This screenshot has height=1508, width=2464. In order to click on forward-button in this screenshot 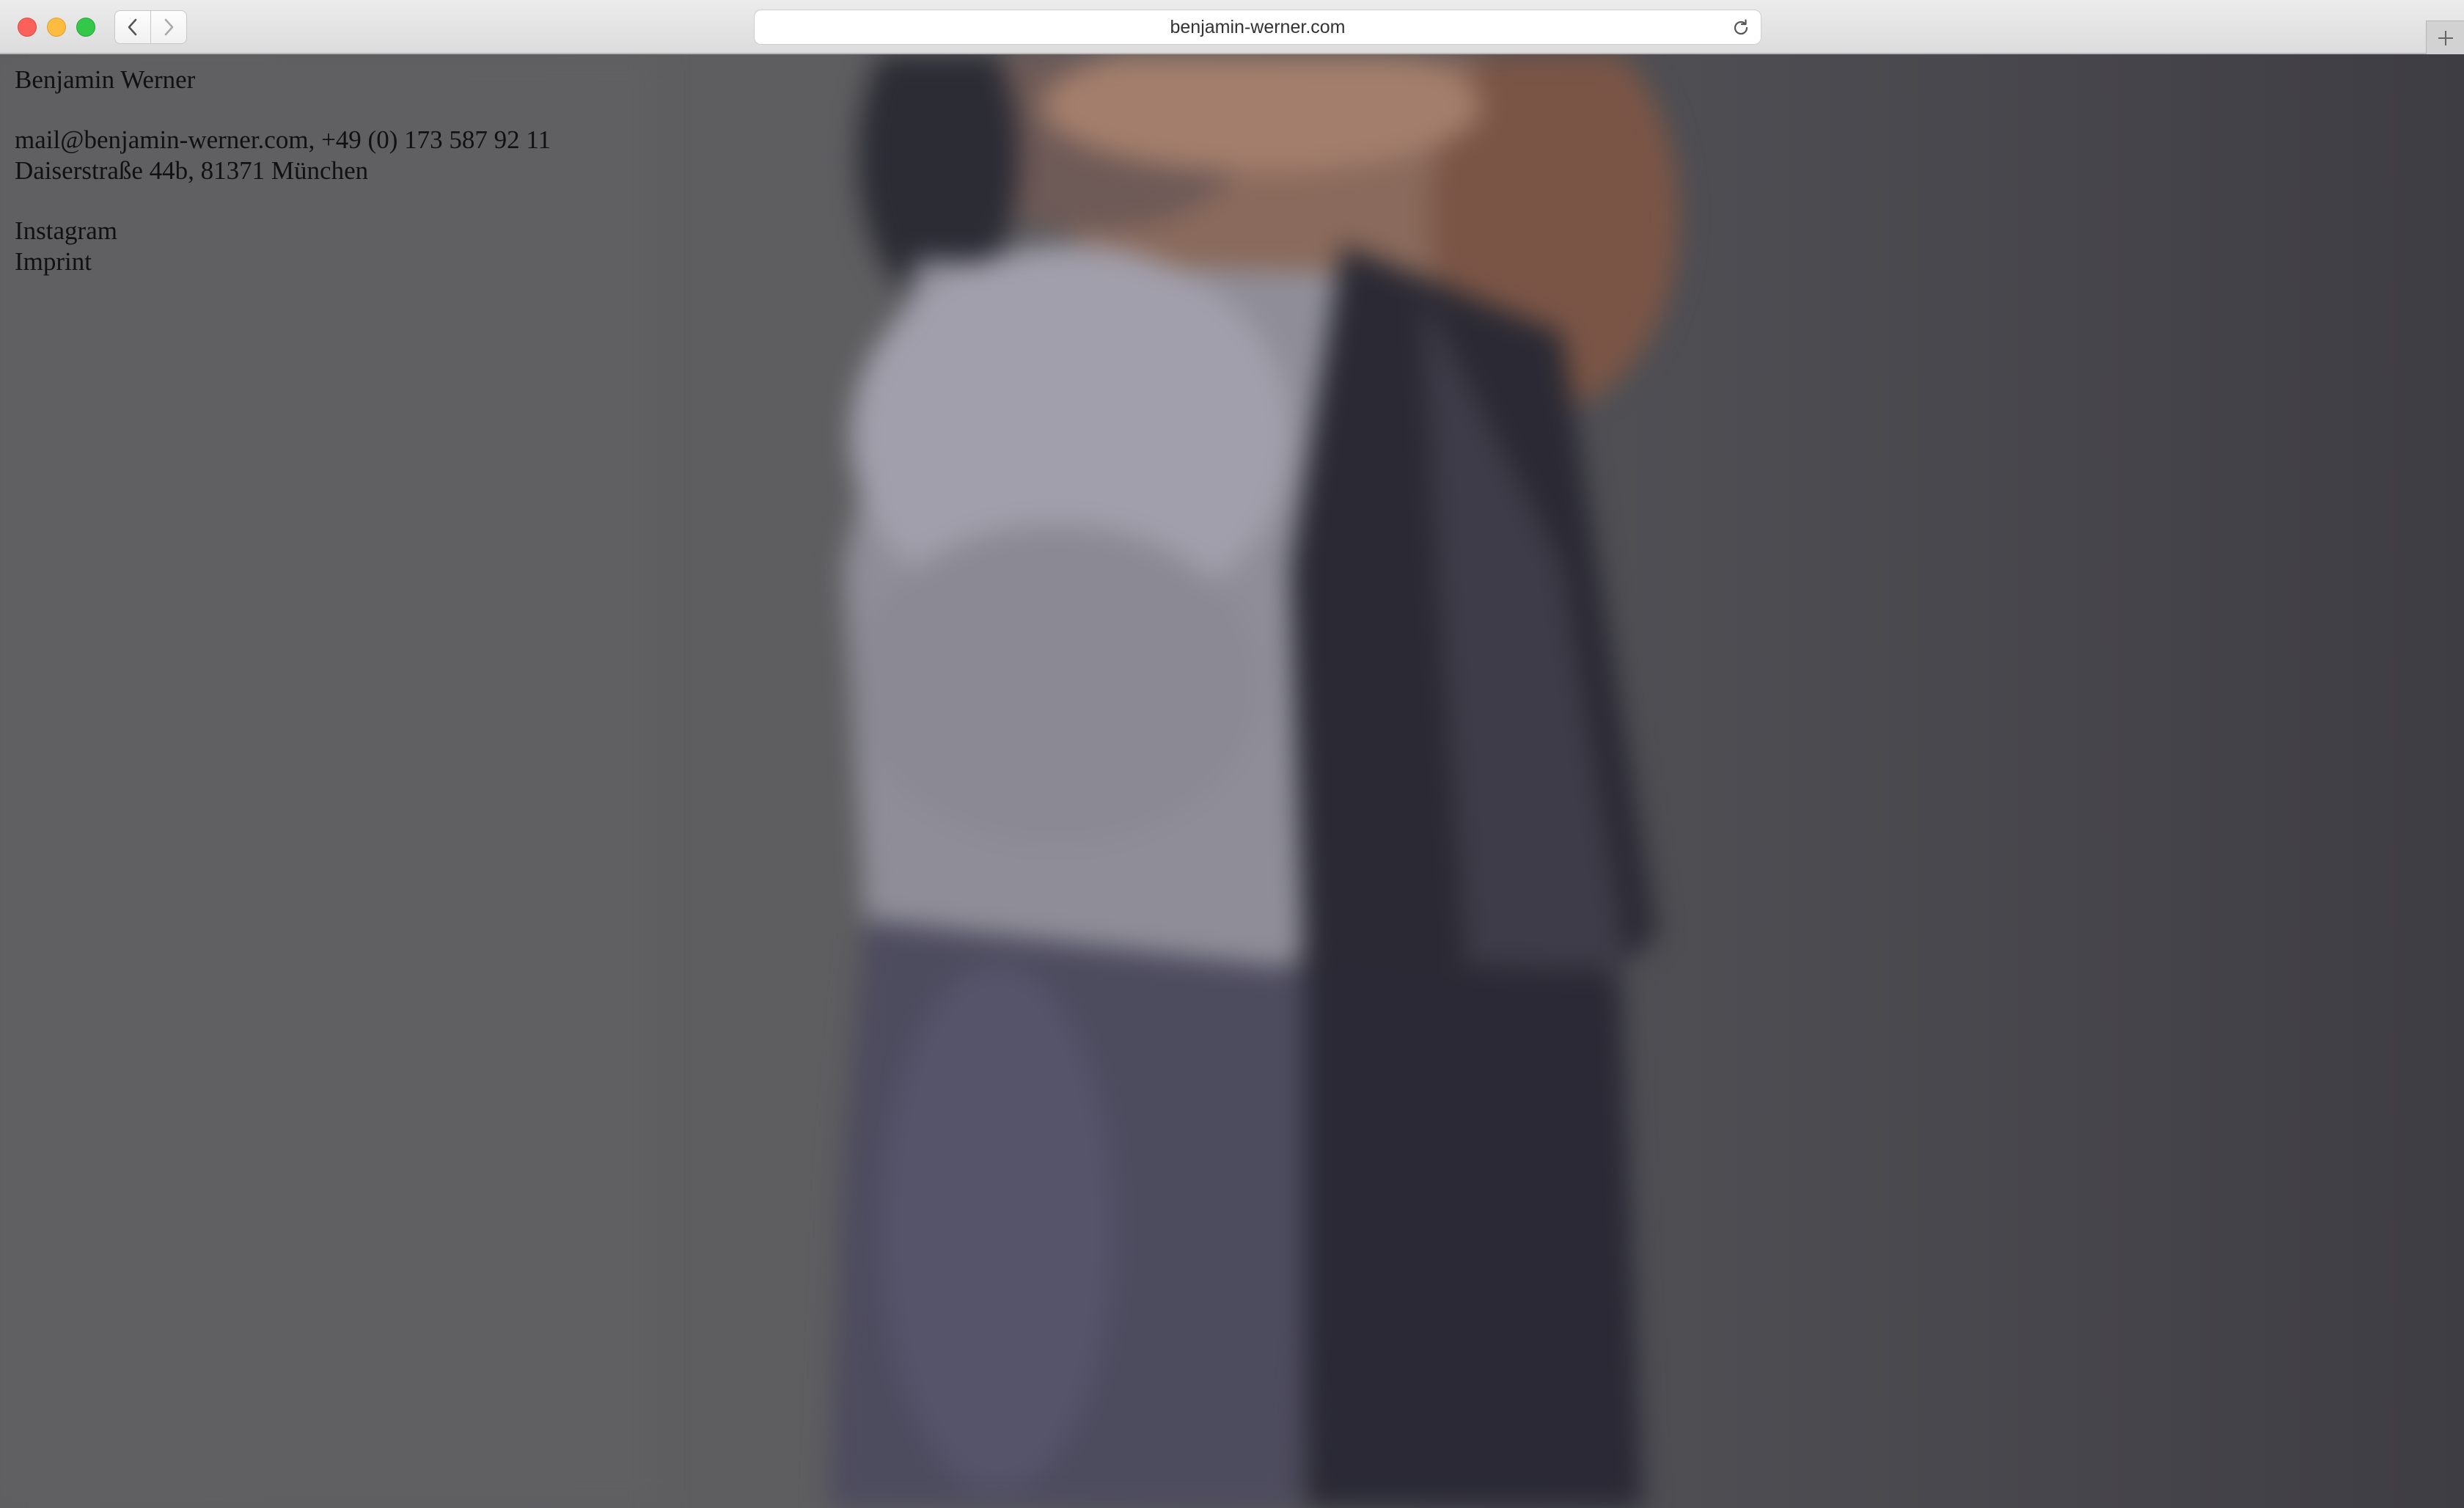, I will do `click(168, 27)`.